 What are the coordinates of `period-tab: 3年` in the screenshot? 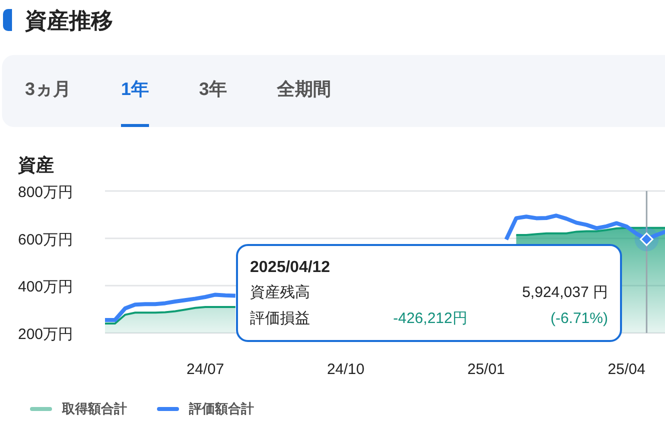 It's located at (213, 91).